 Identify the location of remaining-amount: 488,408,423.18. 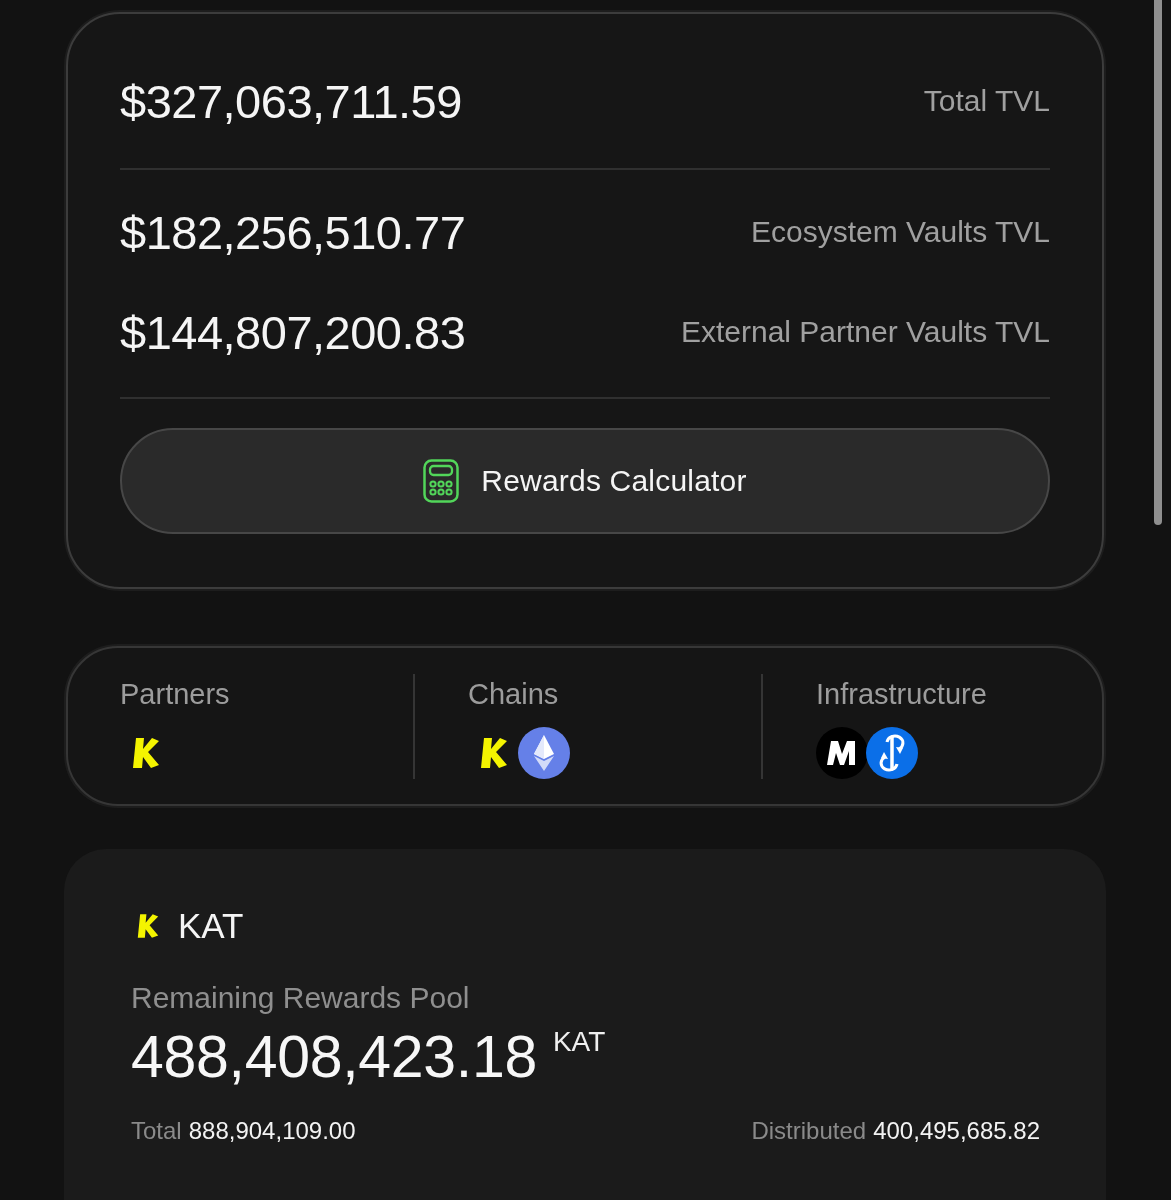
(334, 1057).